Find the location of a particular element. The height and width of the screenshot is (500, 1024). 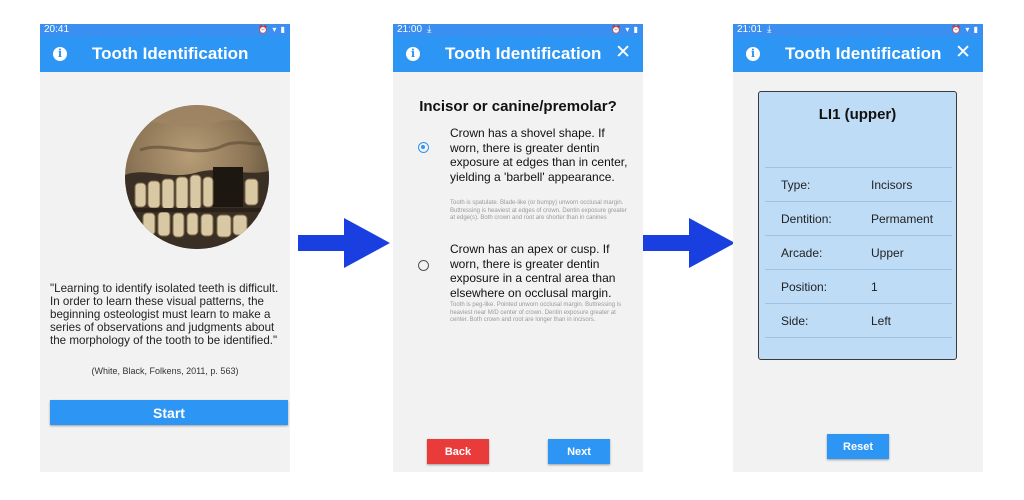

option-1-radio is located at coordinates (423, 147).